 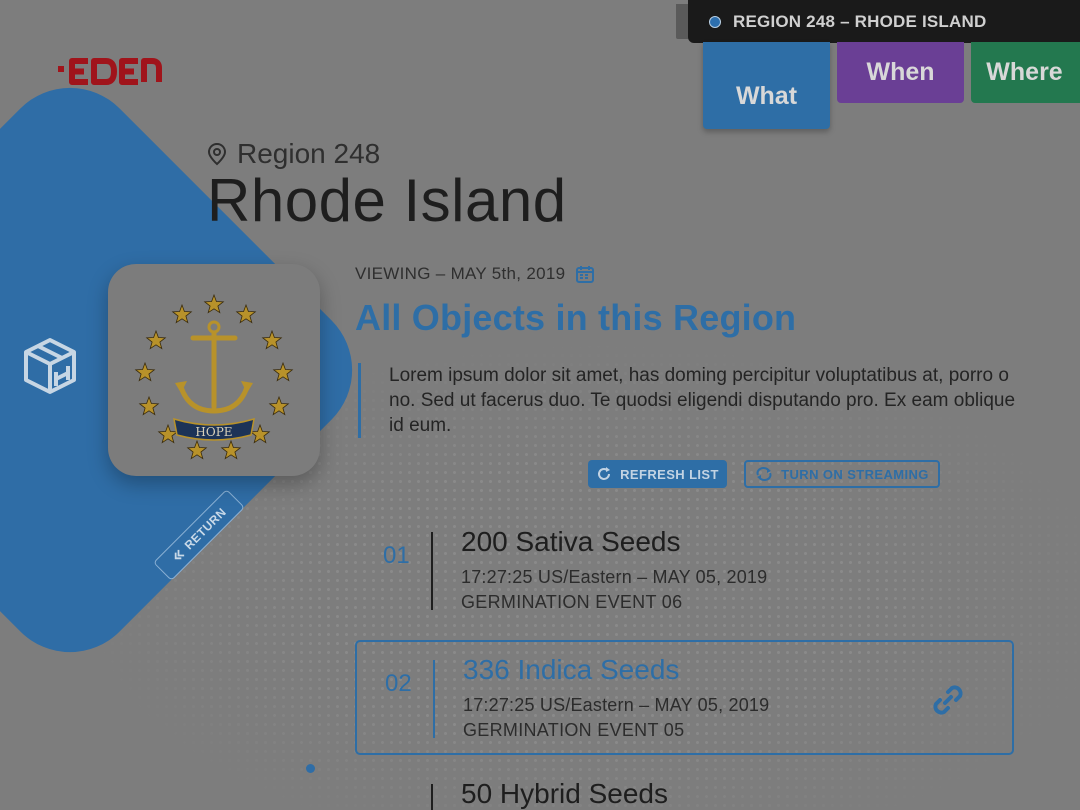 I want to click on refresh-list-label: REFRESH LIST, so click(x=669, y=474).